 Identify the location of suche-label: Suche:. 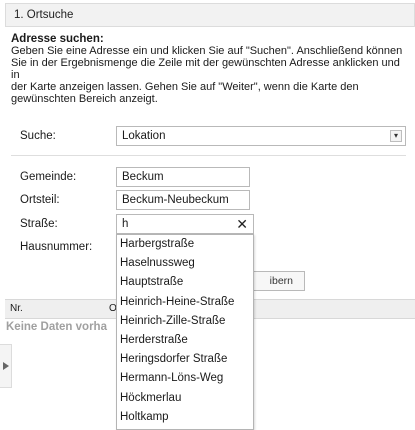
(38, 136).